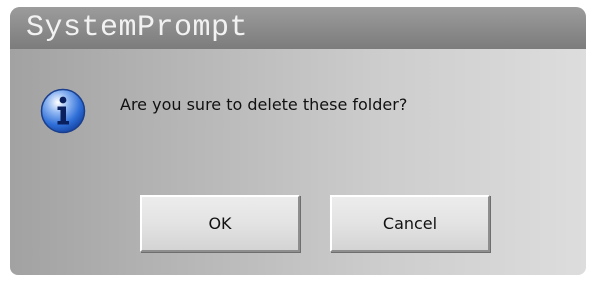  Describe the element at coordinates (63, 111) in the screenshot. I see `info-icon` at that location.